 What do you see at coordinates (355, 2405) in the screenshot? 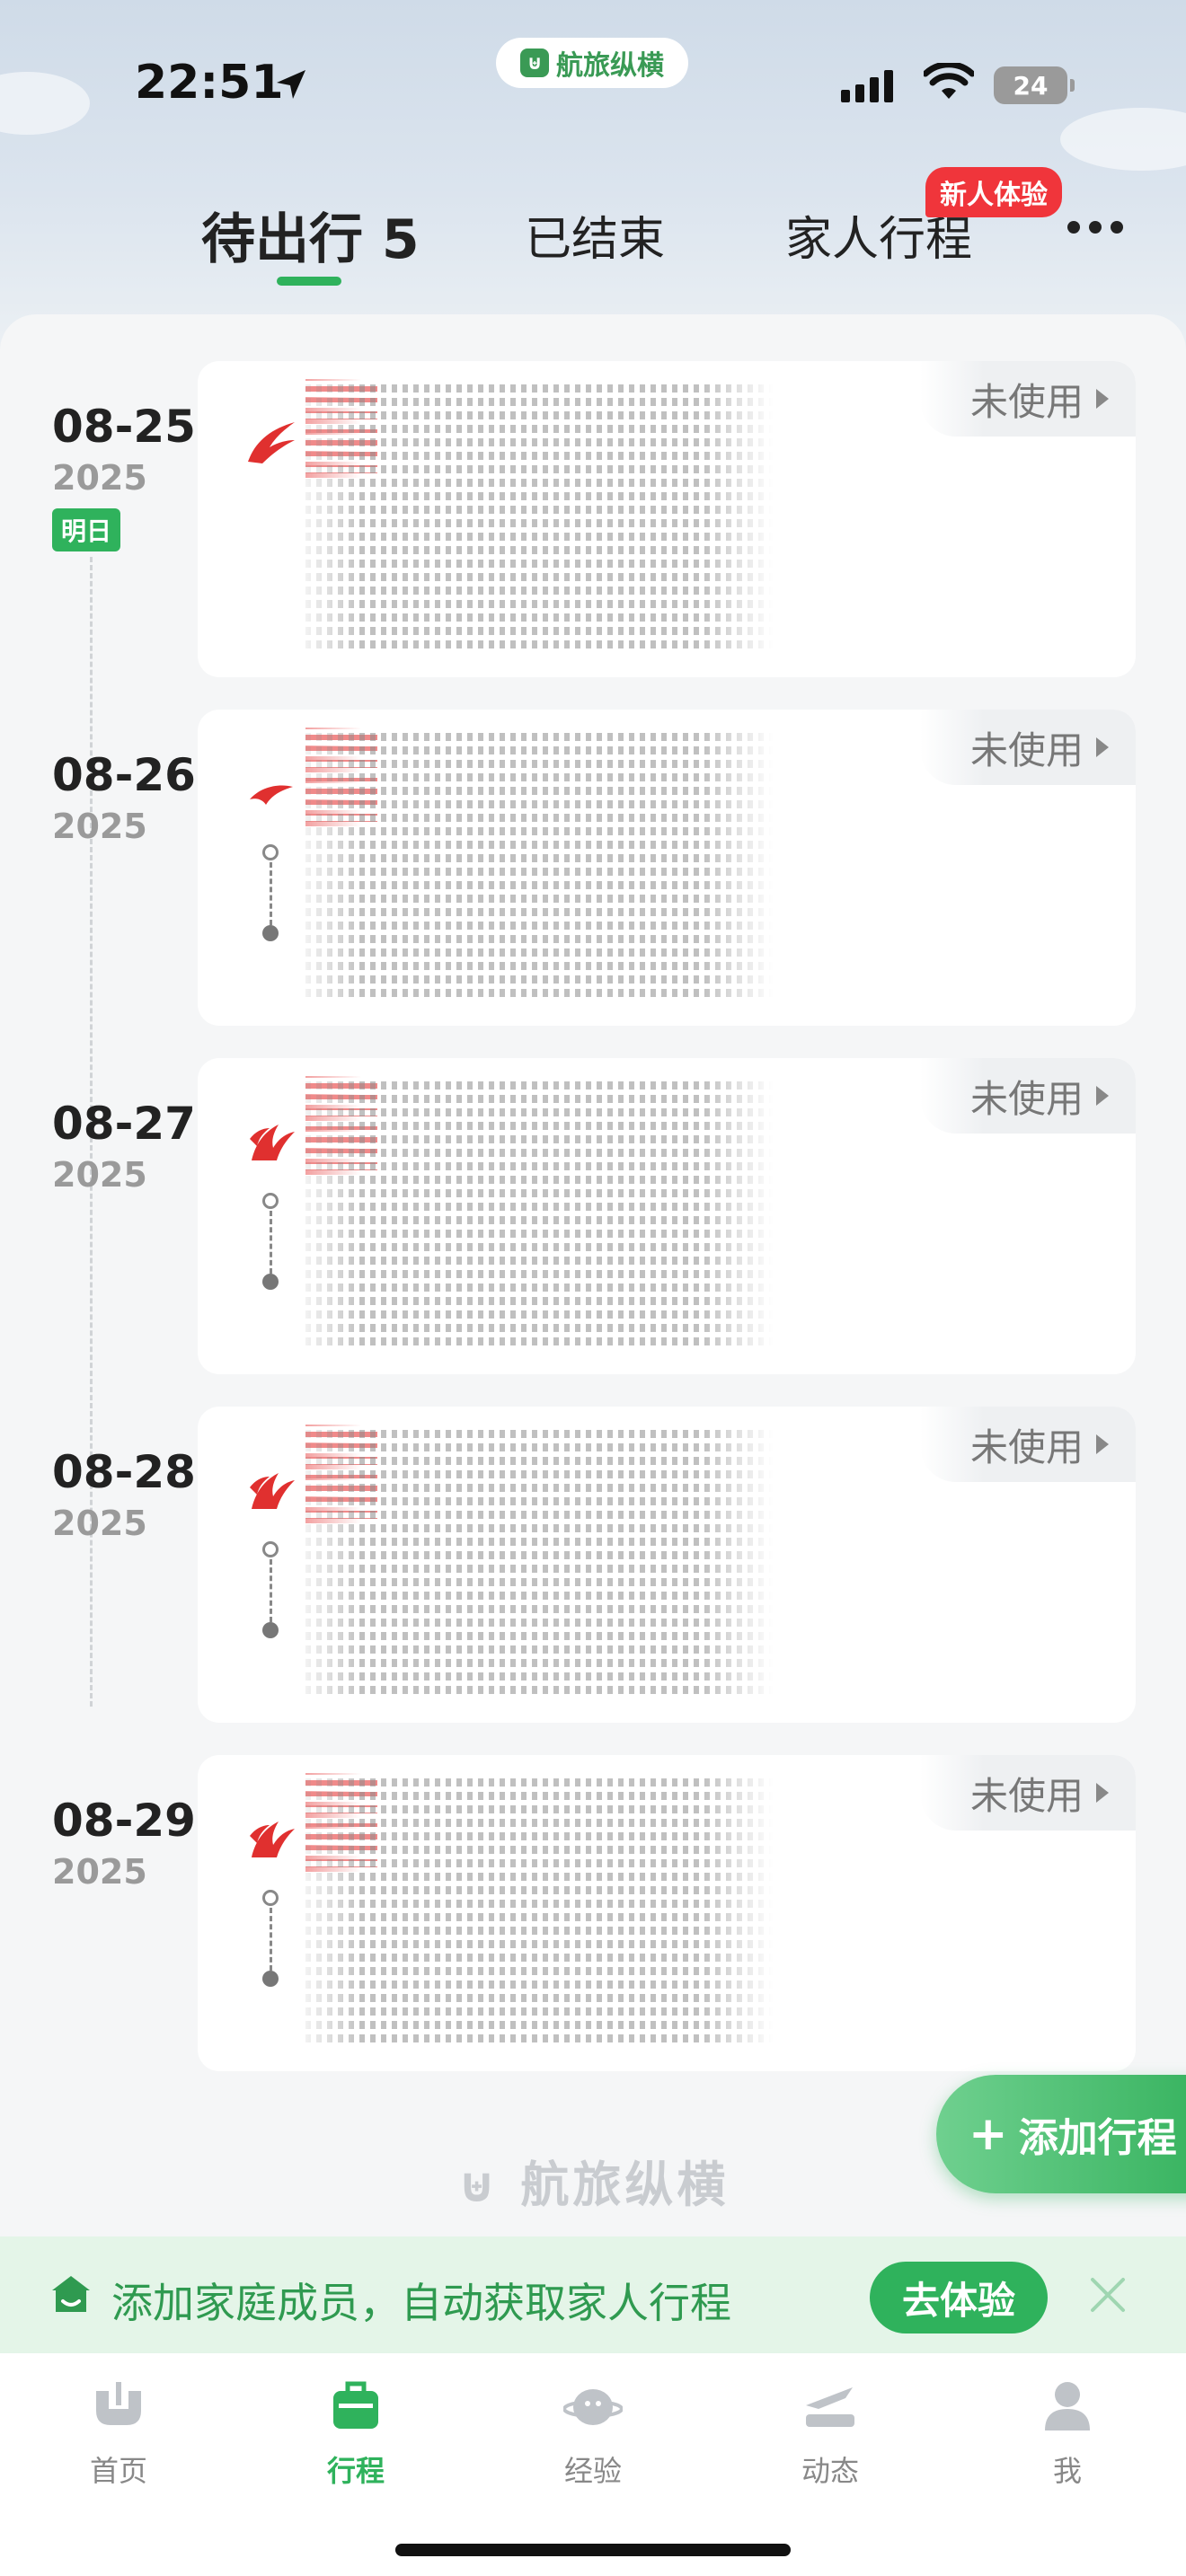
I see `suitcase-icon` at bounding box center [355, 2405].